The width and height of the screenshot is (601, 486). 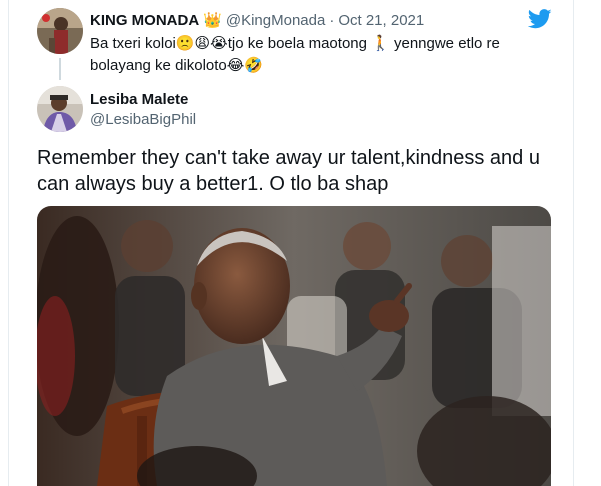 I want to click on parent-tweet-date: Oct 21, 2021, so click(x=381, y=20).